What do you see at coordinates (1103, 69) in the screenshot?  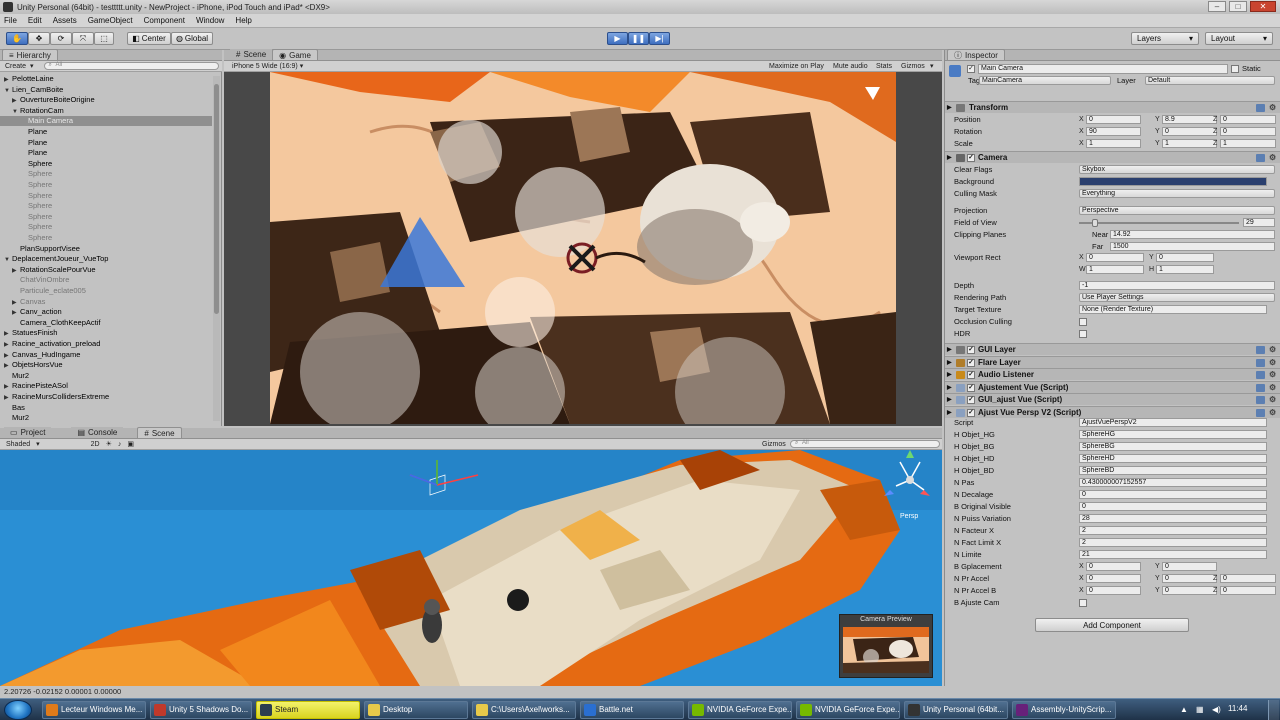 I see `object-name-field: Main Camera` at bounding box center [1103, 69].